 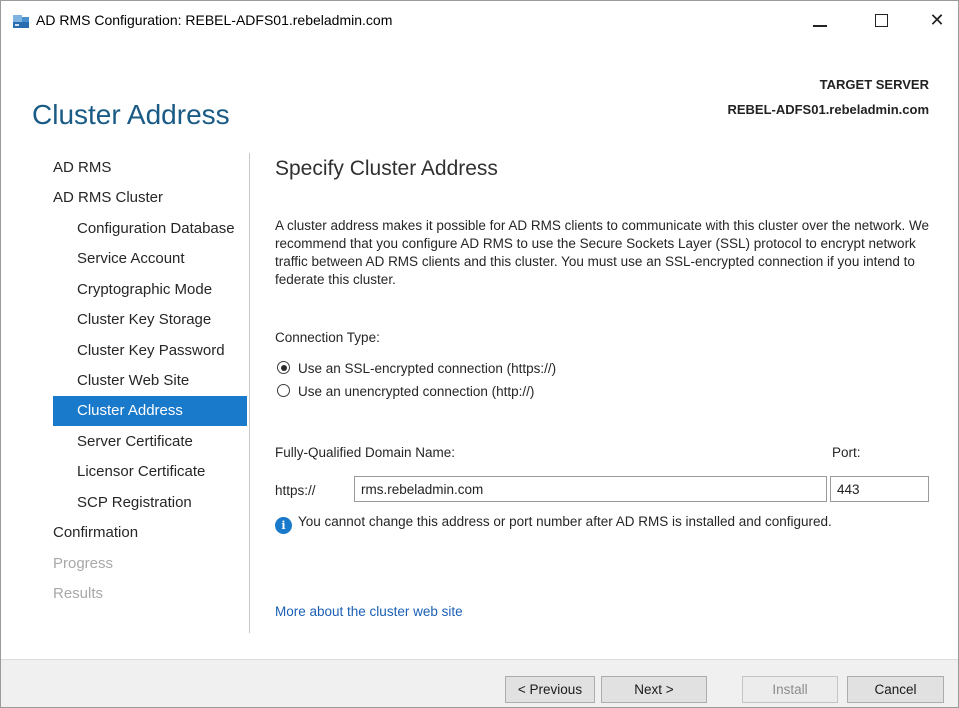 What do you see at coordinates (819, 21) in the screenshot?
I see `minimize-button` at bounding box center [819, 21].